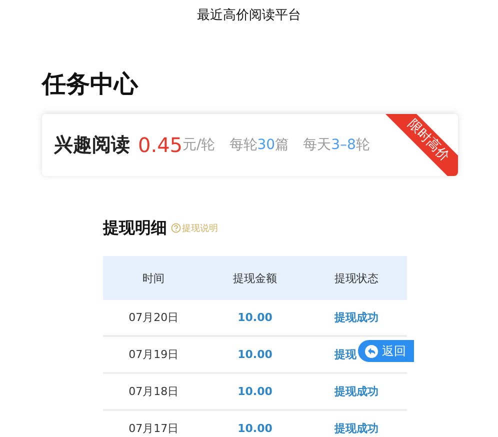 The image size is (498, 437). What do you see at coordinates (176, 228) in the screenshot?
I see `help-icon` at bounding box center [176, 228].